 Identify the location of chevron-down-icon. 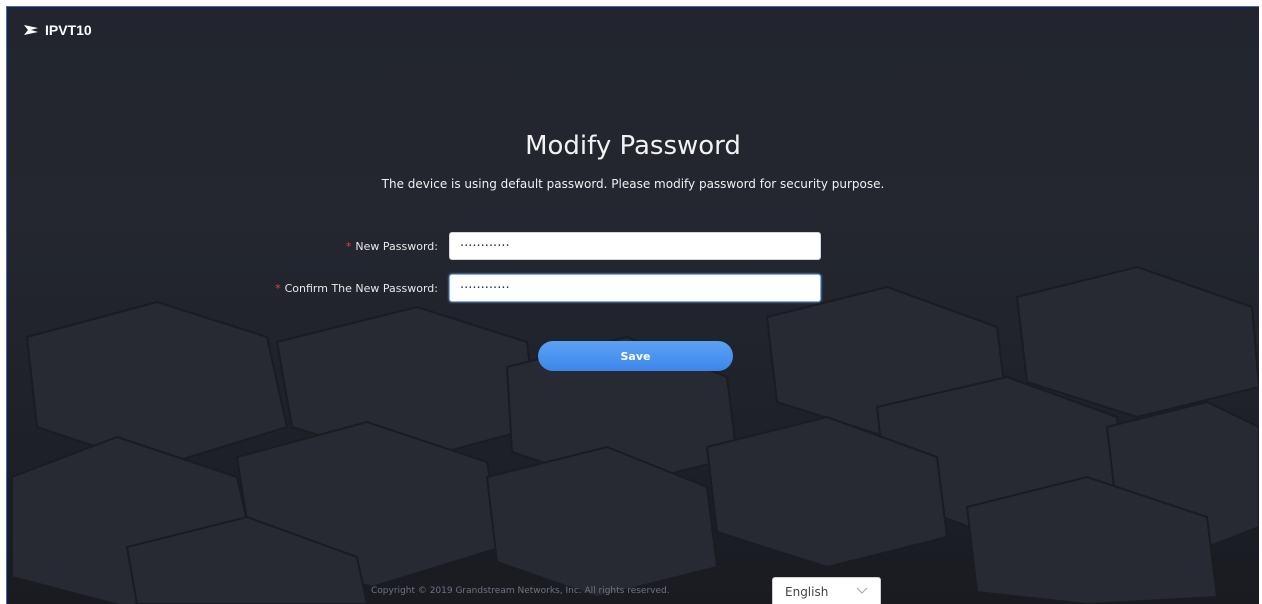
(862, 592).